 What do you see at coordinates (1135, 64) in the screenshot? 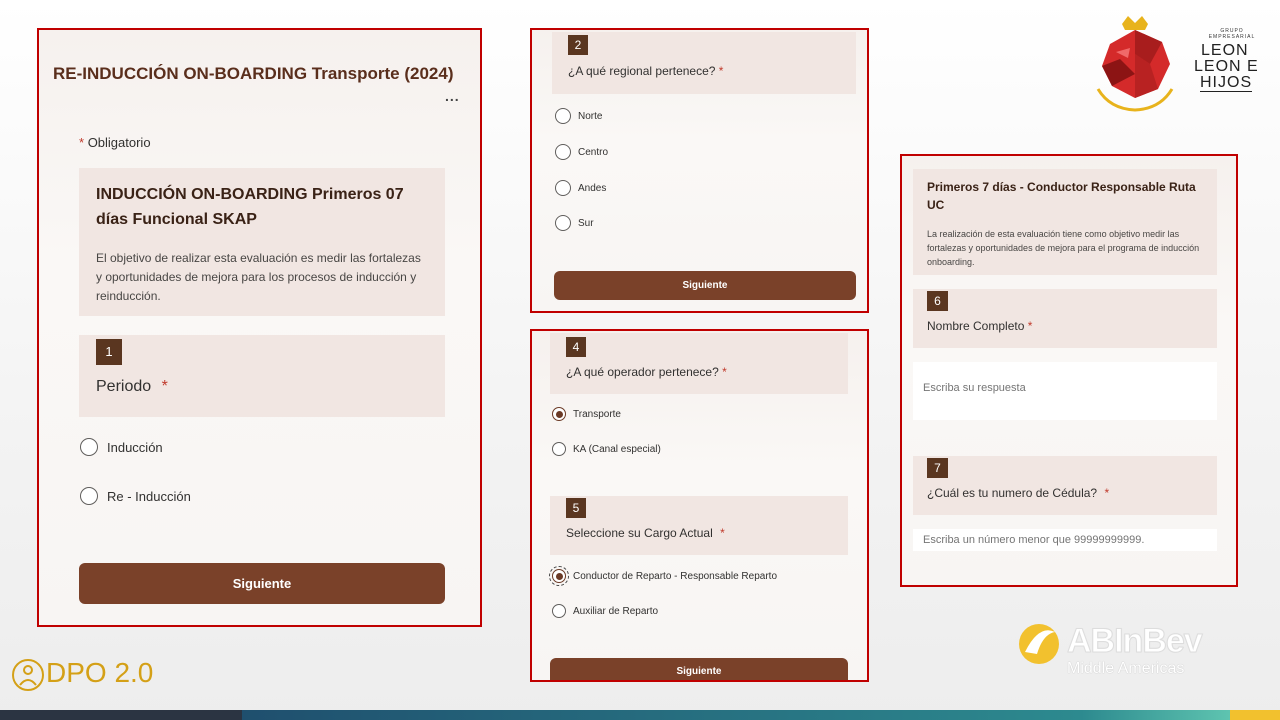
I see `lion-crest-icon` at bounding box center [1135, 64].